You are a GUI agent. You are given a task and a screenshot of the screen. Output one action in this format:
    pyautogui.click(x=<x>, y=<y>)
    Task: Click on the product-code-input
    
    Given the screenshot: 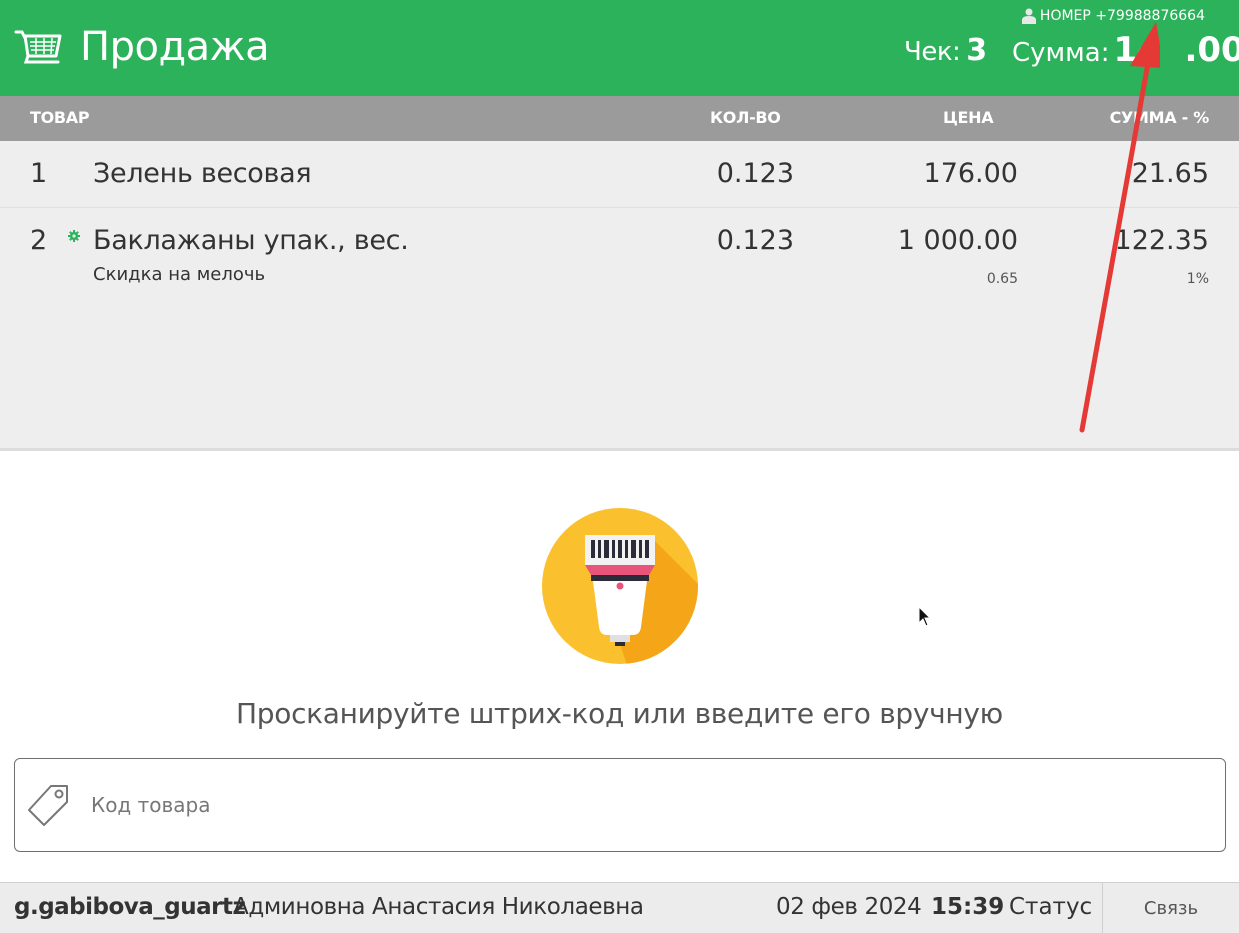 What is the action you would take?
    pyautogui.click(x=641, y=805)
    